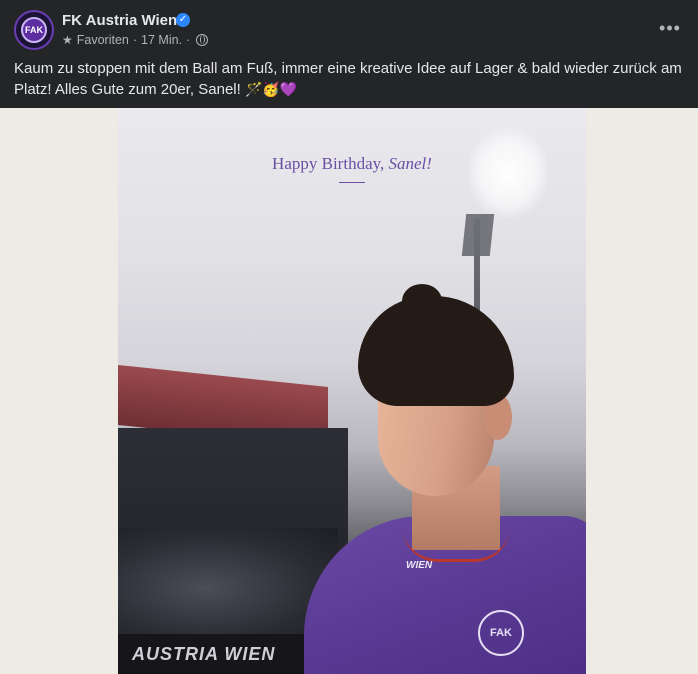 Image resolution: width=698 pixels, height=674 pixels. What do you see at coordinates (501, 633) in the screenshot?
I see `jersey-crest: FAK` at bounding box center [501, 633].